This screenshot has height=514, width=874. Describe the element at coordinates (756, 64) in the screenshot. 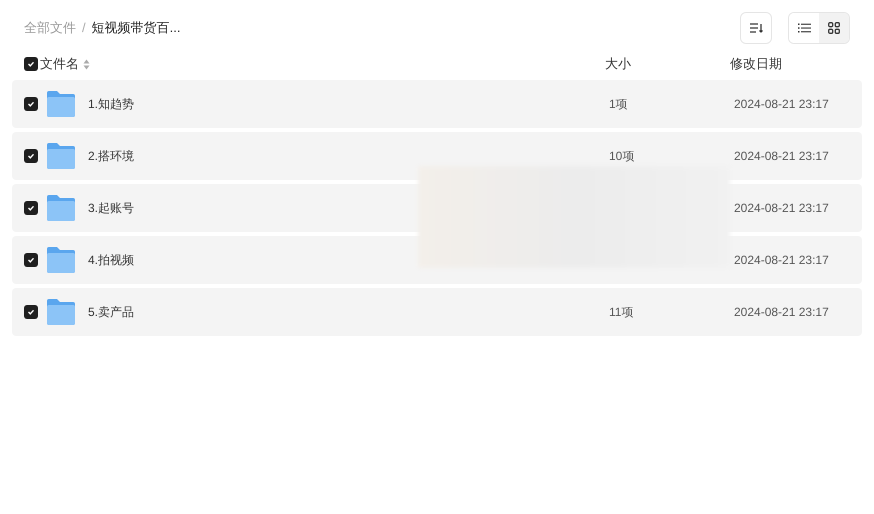

I see `column-header: 修改日期` at that location.